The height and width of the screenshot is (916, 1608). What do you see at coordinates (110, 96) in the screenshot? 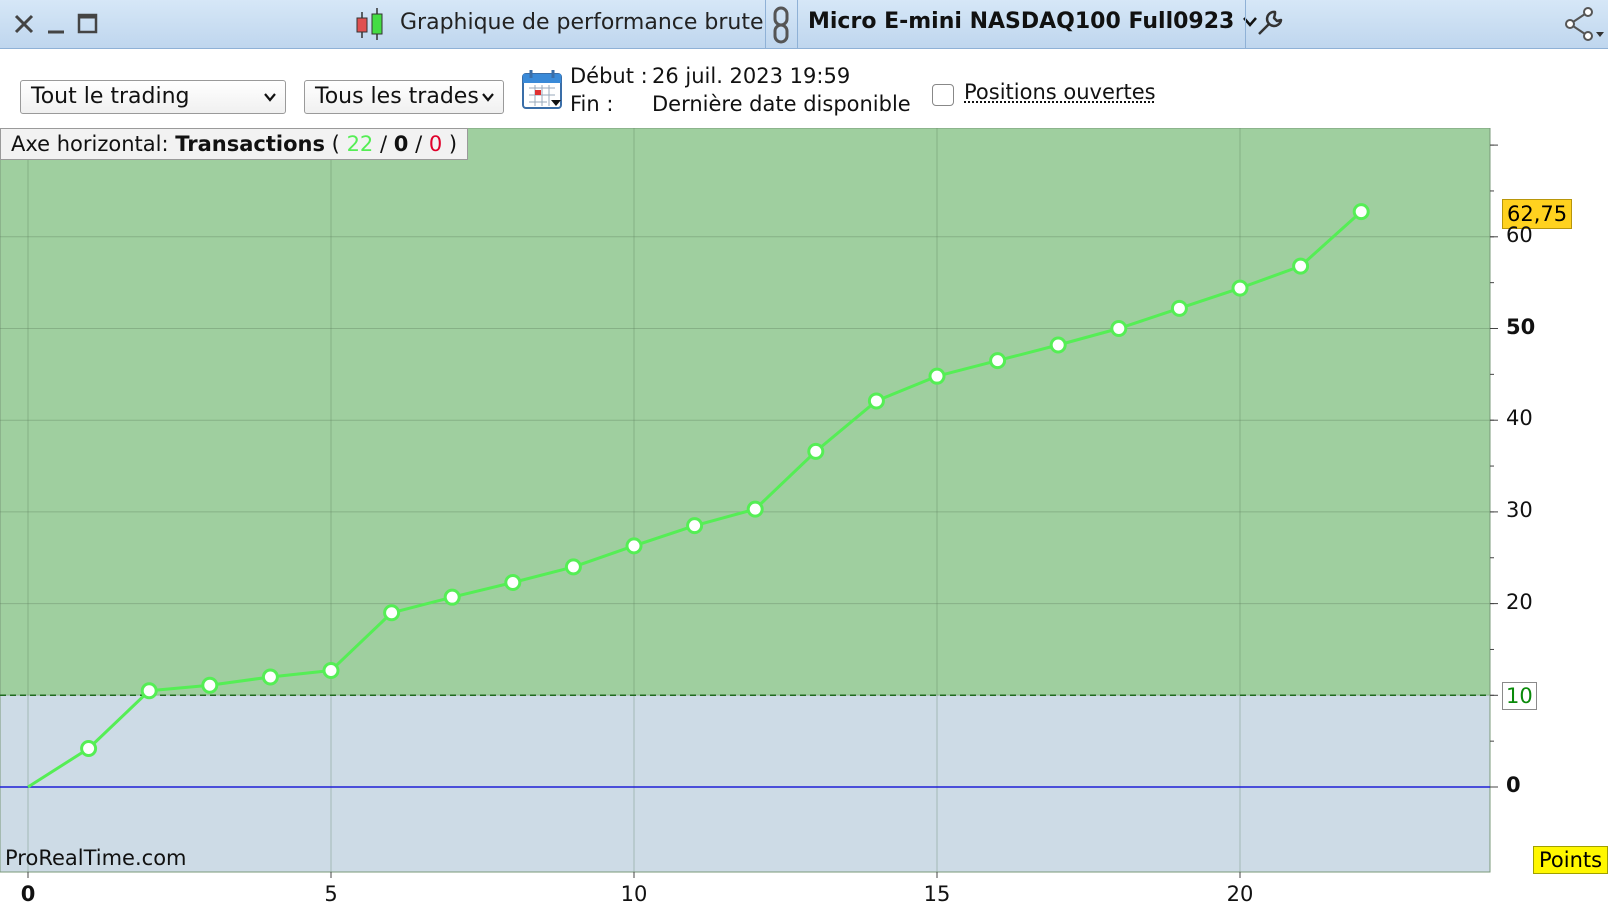
I see `scope-select-value: Tout le trading` at bounding box center [110, 96].